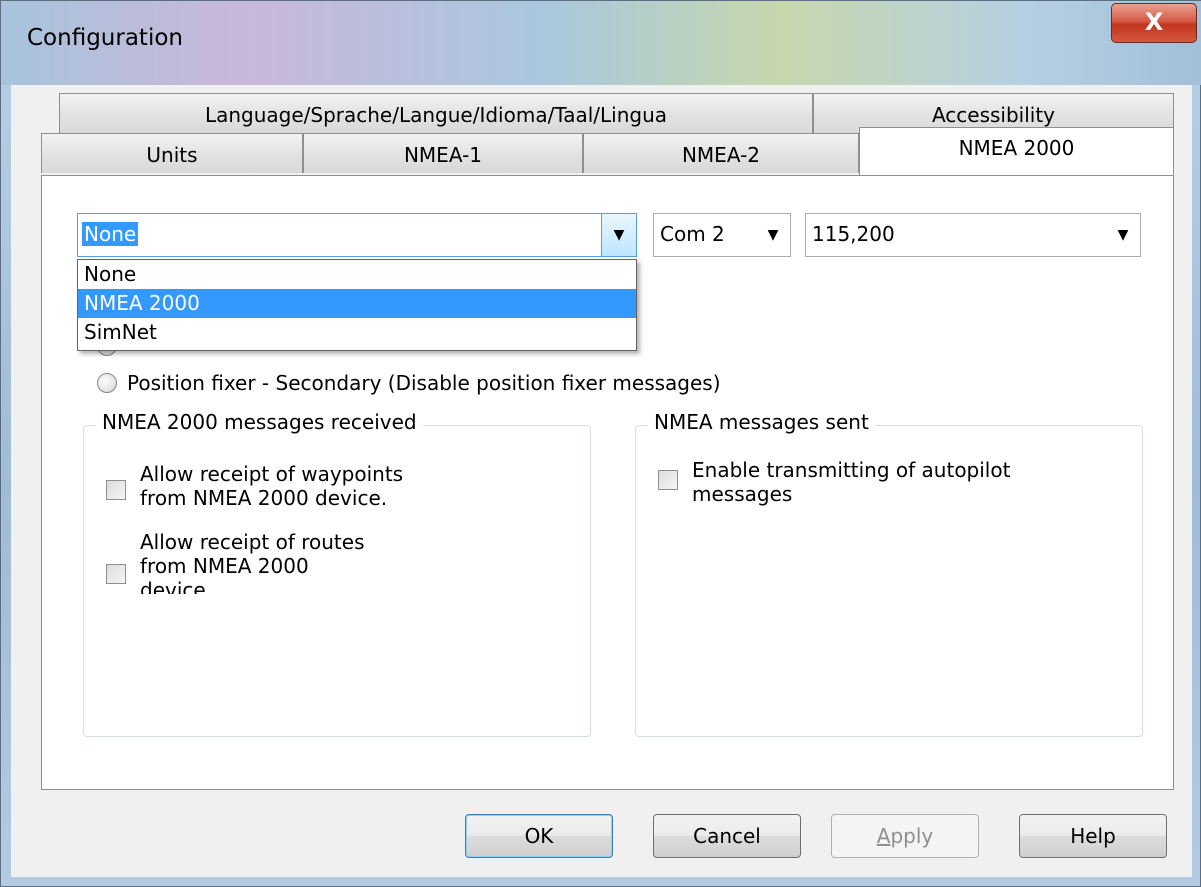  I want to click on waypoints-label-line-1: Allow receipt of waypoints, so click(272, 474).